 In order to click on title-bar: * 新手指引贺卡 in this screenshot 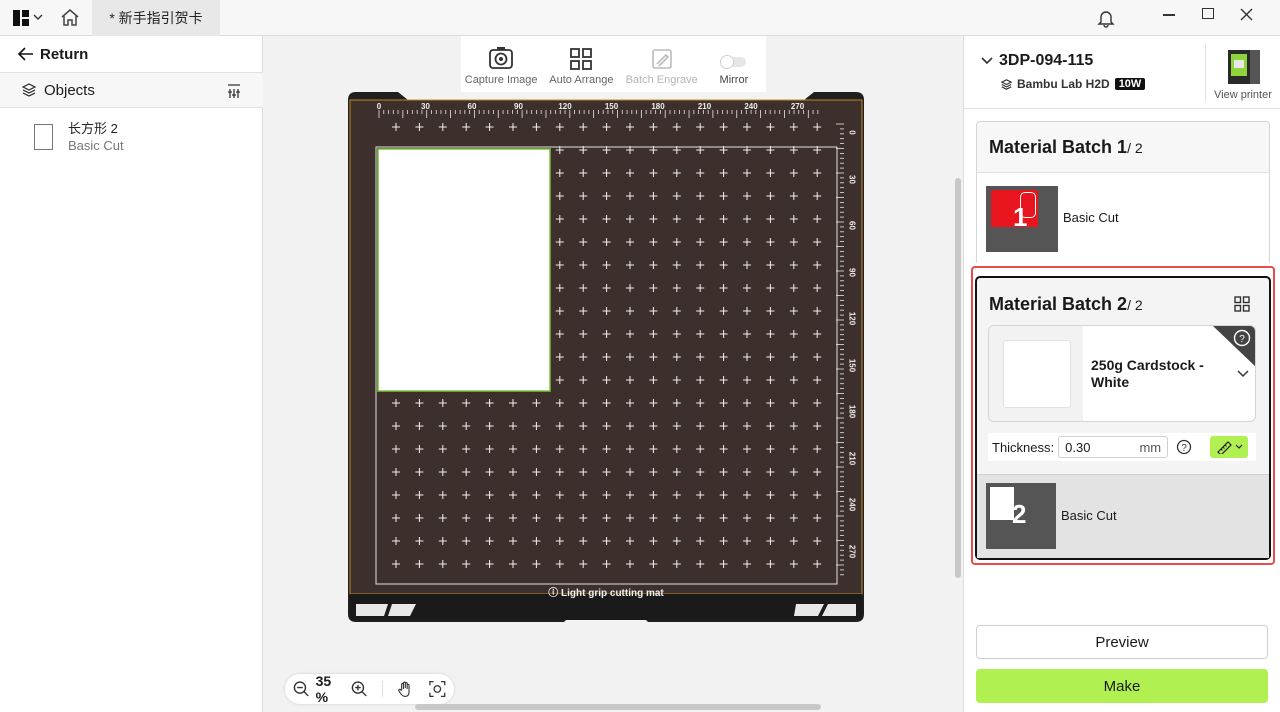, I will do `click(640, 18)`.